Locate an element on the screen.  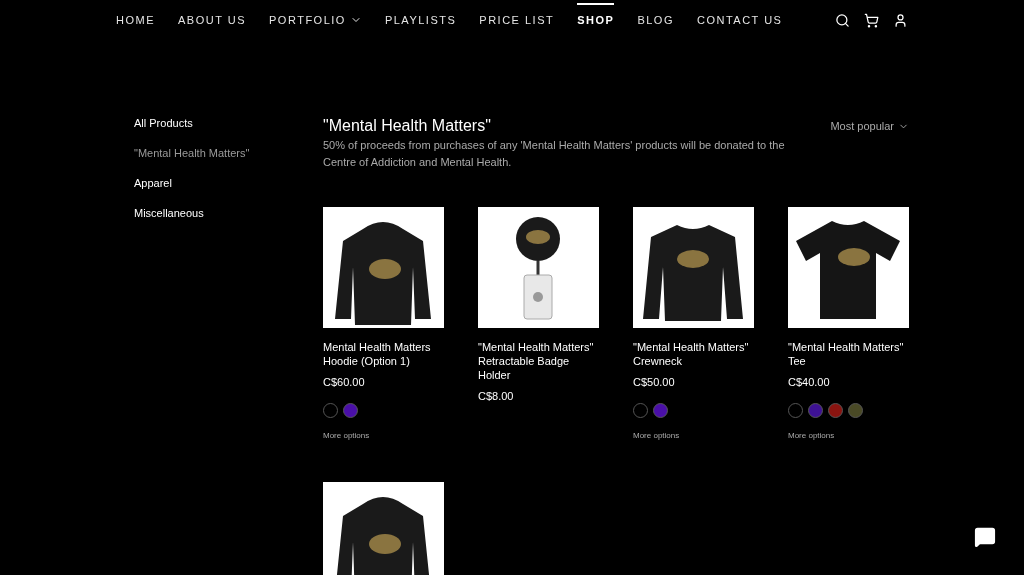
category-title: "Mental Health Matters" is located at coordinates (407, 126).